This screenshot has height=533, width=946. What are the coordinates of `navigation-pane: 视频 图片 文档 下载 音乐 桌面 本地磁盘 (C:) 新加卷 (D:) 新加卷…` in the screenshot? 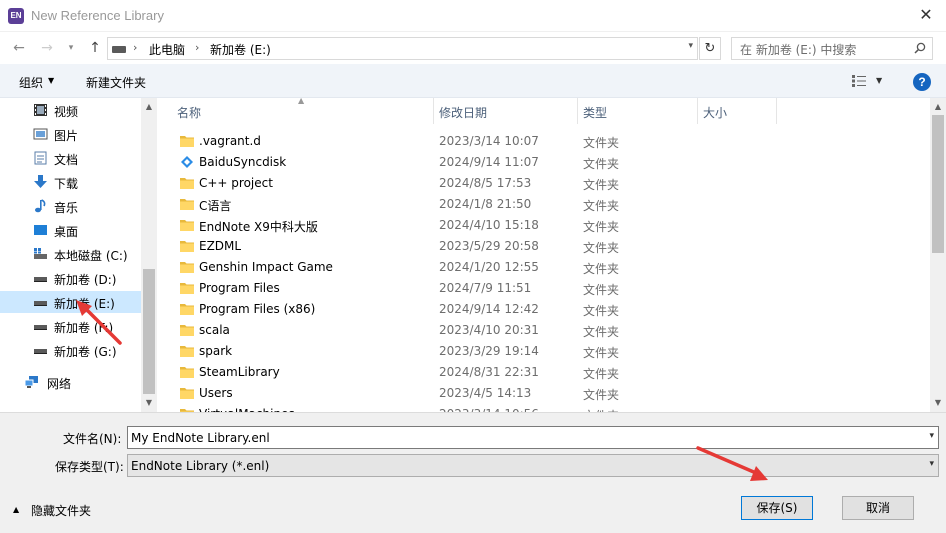 It's located at (78, 255).